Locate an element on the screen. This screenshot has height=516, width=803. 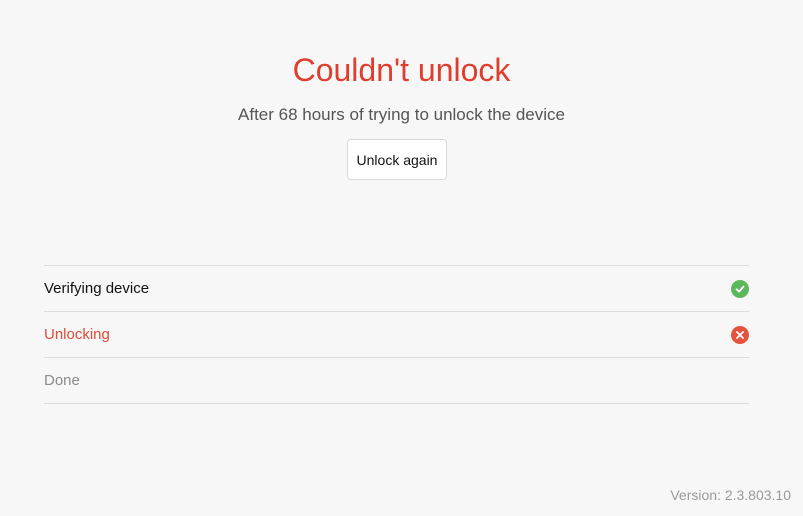
version-label: Version: 2.3.803.10 is located at coordinates (730, 495).